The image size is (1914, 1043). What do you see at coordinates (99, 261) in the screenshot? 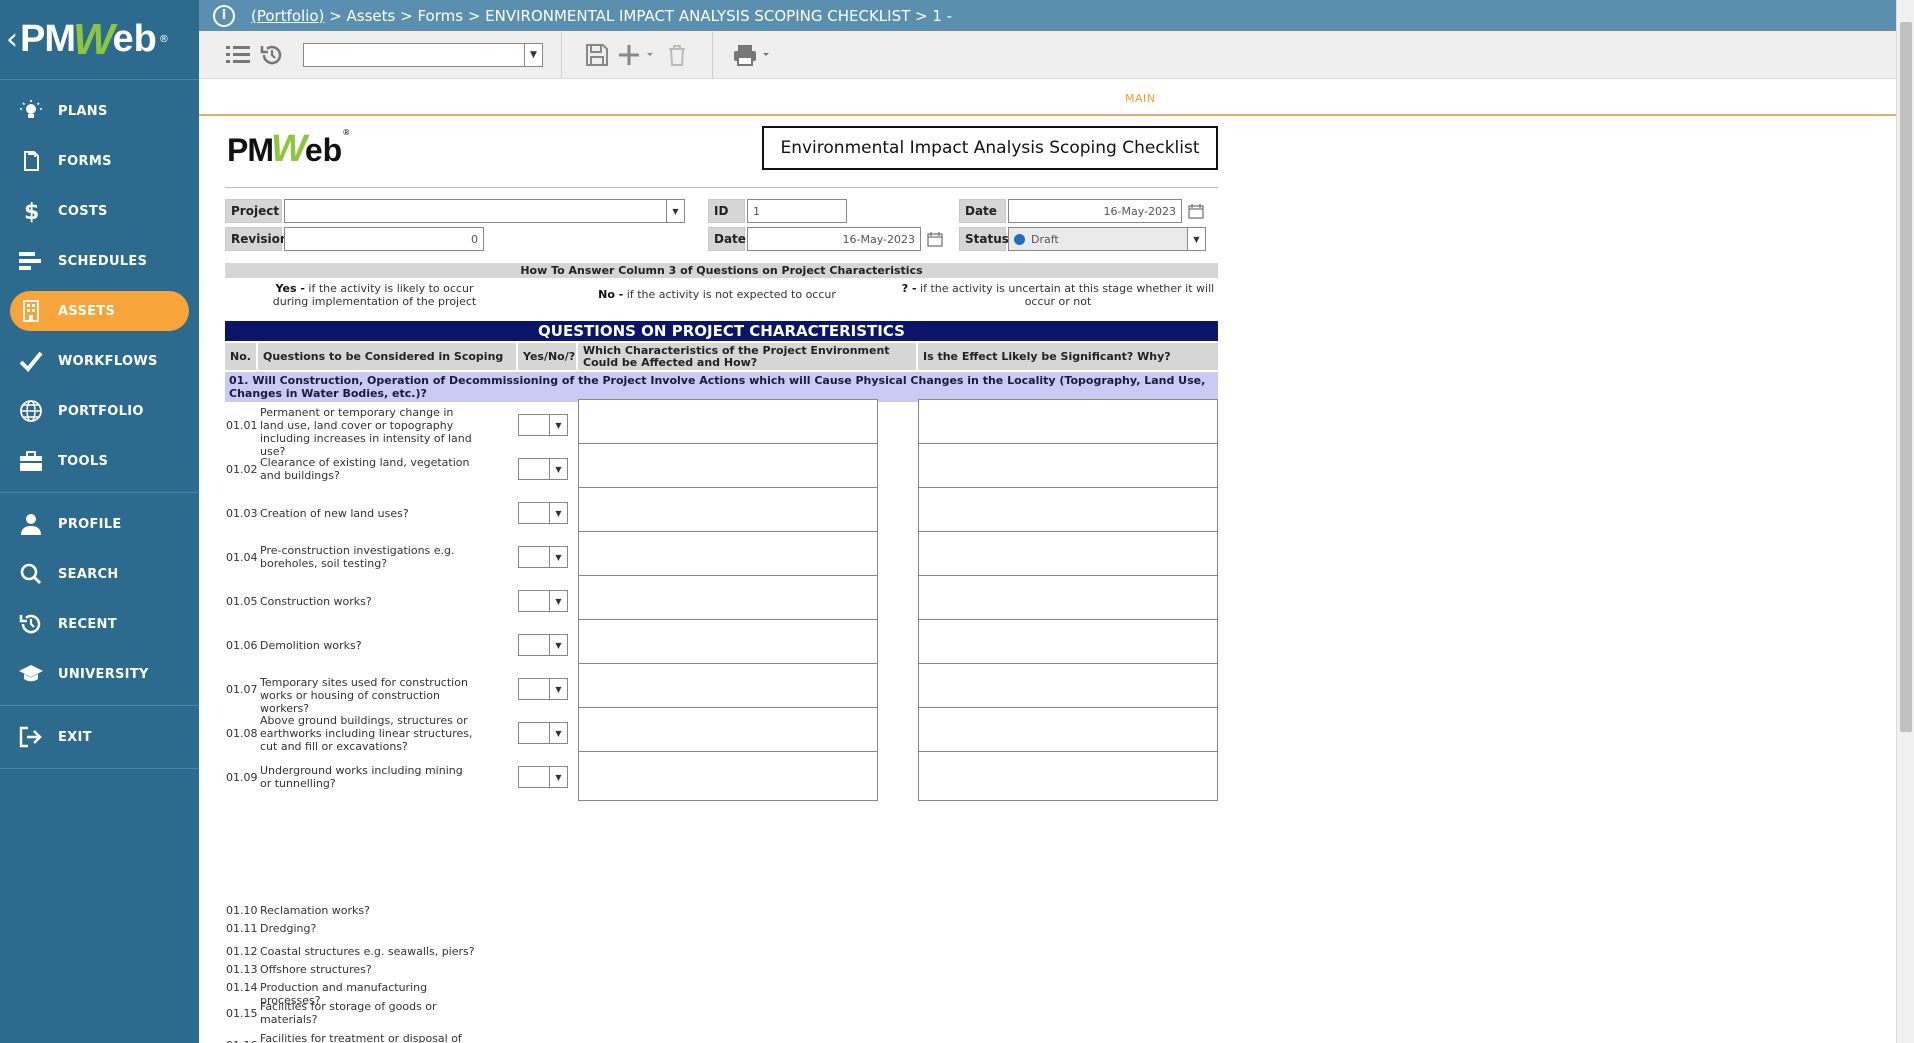
I see `sidebar-item-schedules: SCHEDULES` at bounding box center [99, 261].